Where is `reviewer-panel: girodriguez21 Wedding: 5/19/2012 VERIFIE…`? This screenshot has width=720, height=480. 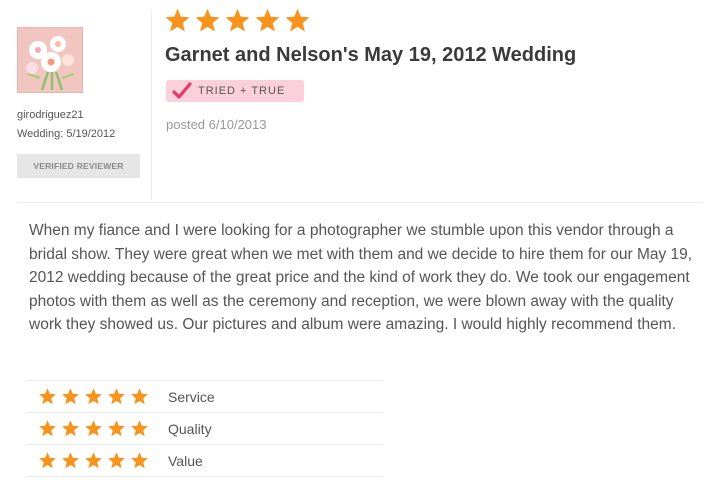 reviewer-panel: girodriguez21 Wedding: 5/19/2012 VERIFIE… is located at coordinates (75, 100).